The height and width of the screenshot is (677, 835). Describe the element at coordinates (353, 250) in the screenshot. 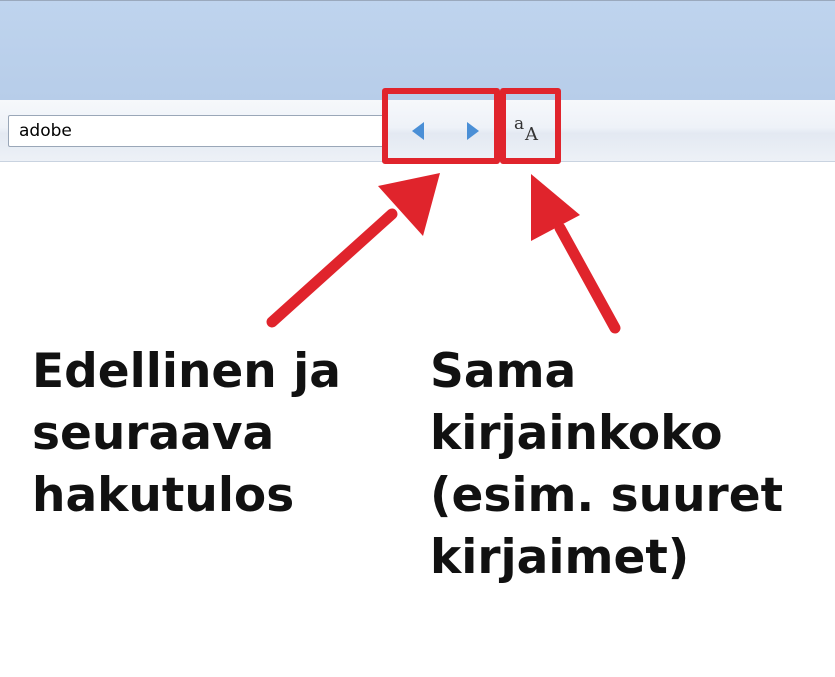

I see `arrow-to-nav-buttons` at that location.